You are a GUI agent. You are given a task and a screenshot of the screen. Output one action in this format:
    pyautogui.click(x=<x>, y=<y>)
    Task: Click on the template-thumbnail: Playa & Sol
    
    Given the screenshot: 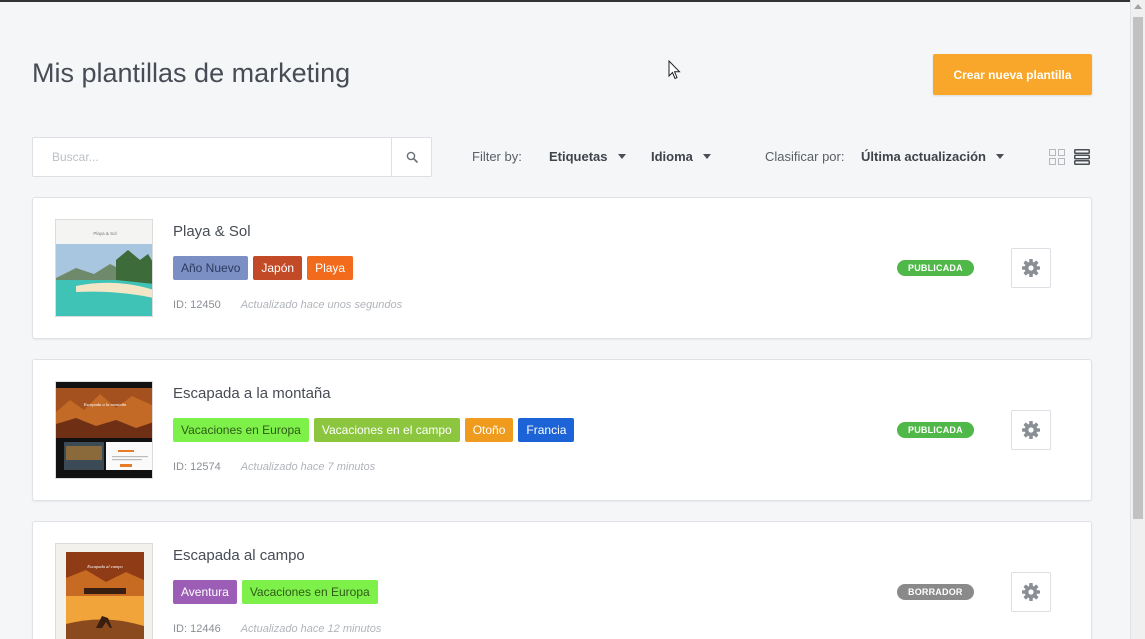 What is the action you would take?
    pyautogui.click(x=104, y=268)
    